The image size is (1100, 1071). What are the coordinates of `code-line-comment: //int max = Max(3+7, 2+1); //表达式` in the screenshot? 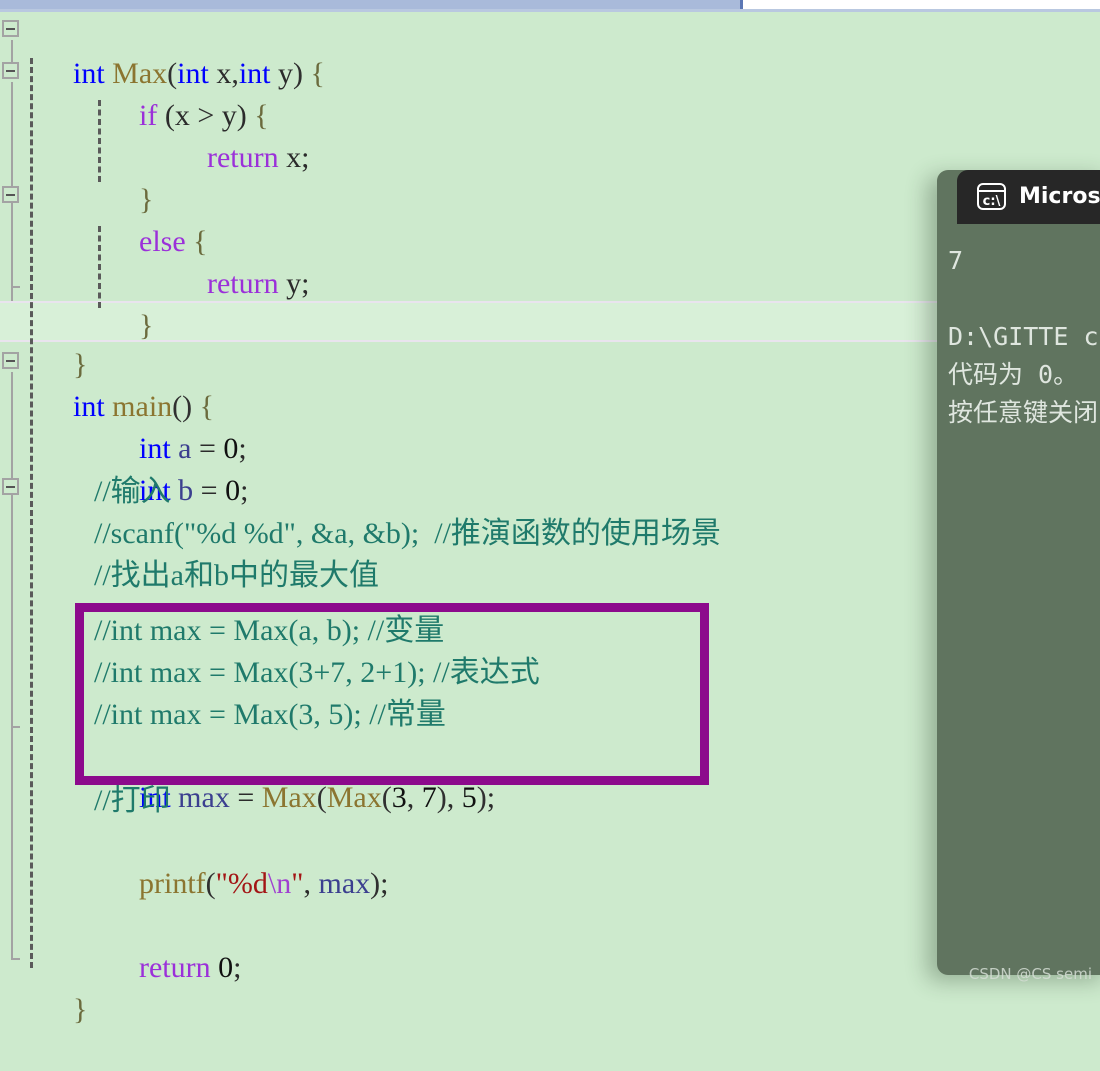 It's located at (317, 672).